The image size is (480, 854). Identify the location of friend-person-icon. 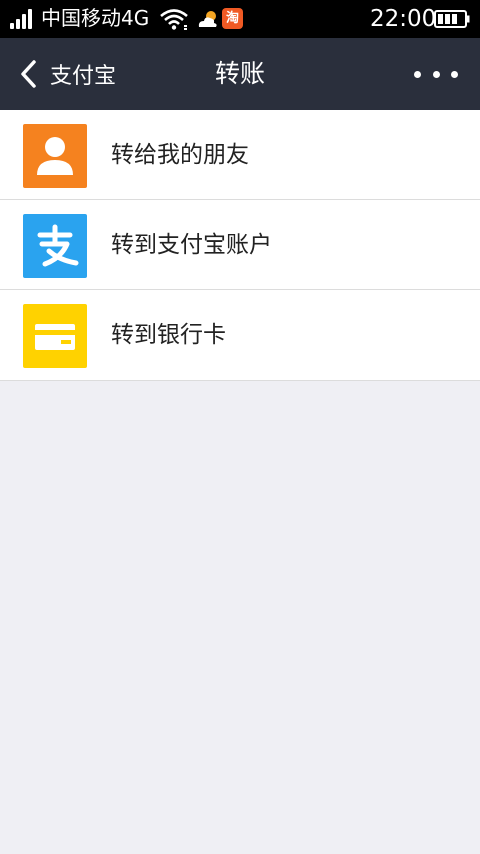
(55, 156).